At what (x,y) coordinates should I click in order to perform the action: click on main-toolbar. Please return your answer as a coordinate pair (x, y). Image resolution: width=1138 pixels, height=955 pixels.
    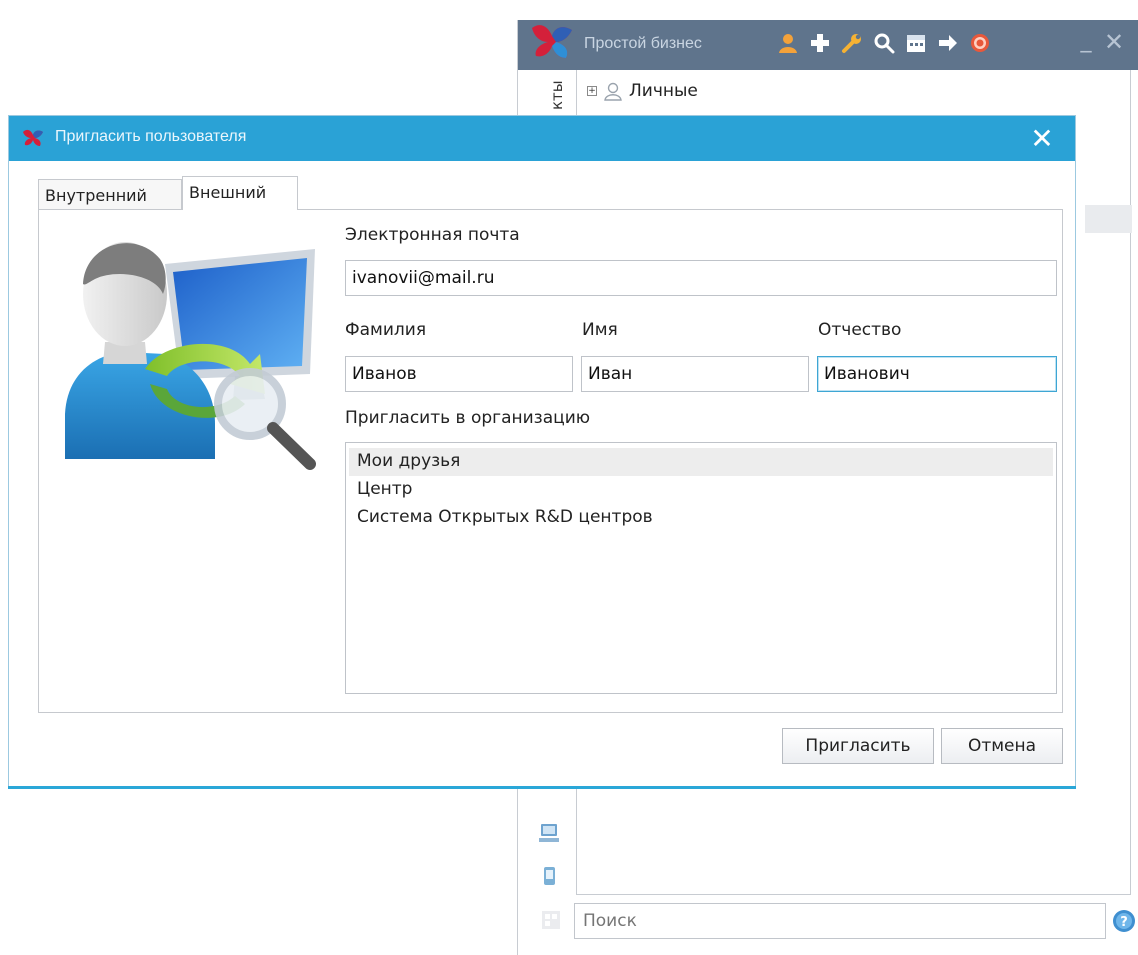
    Looking at the image, I should click on (884, 43).